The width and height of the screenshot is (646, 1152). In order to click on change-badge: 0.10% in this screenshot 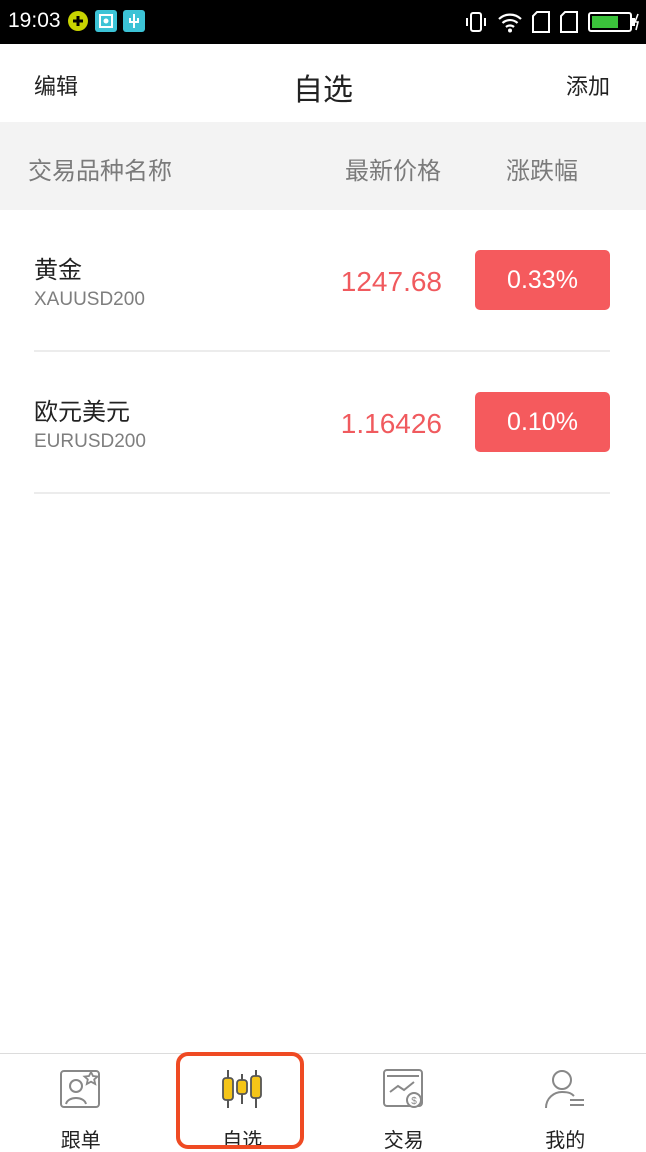, I will do `click(542, 422)`.